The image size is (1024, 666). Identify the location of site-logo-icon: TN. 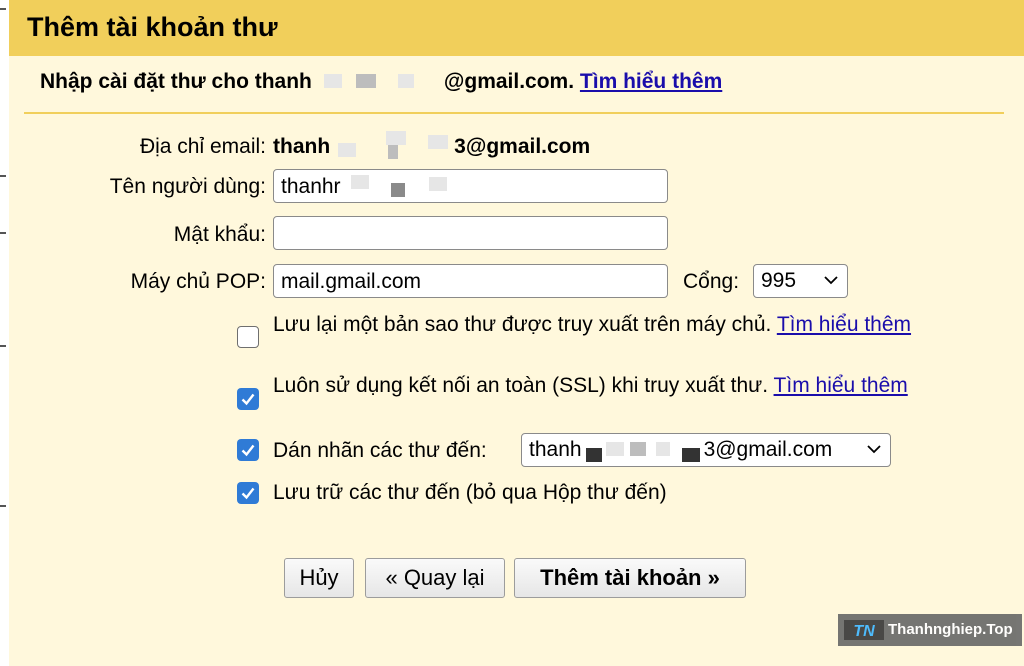
(864, 630).